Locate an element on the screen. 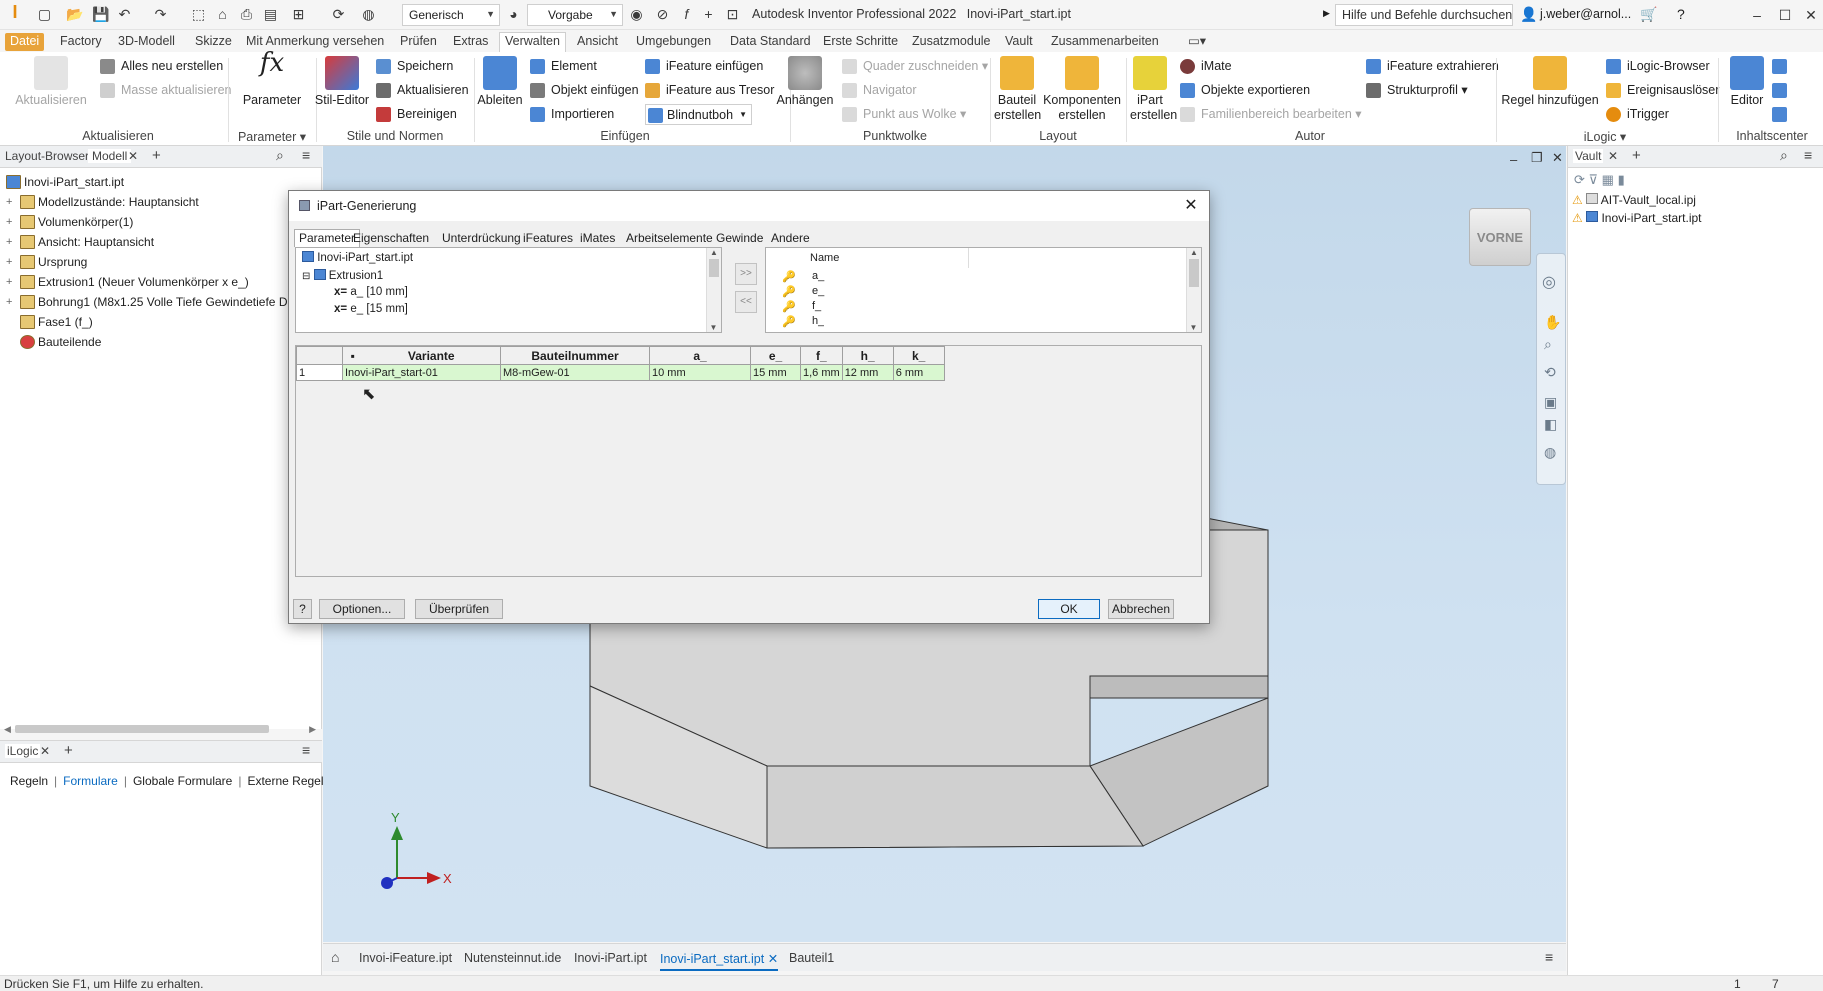  tab-skizze: Skizze is located at coordinates (213, 42).